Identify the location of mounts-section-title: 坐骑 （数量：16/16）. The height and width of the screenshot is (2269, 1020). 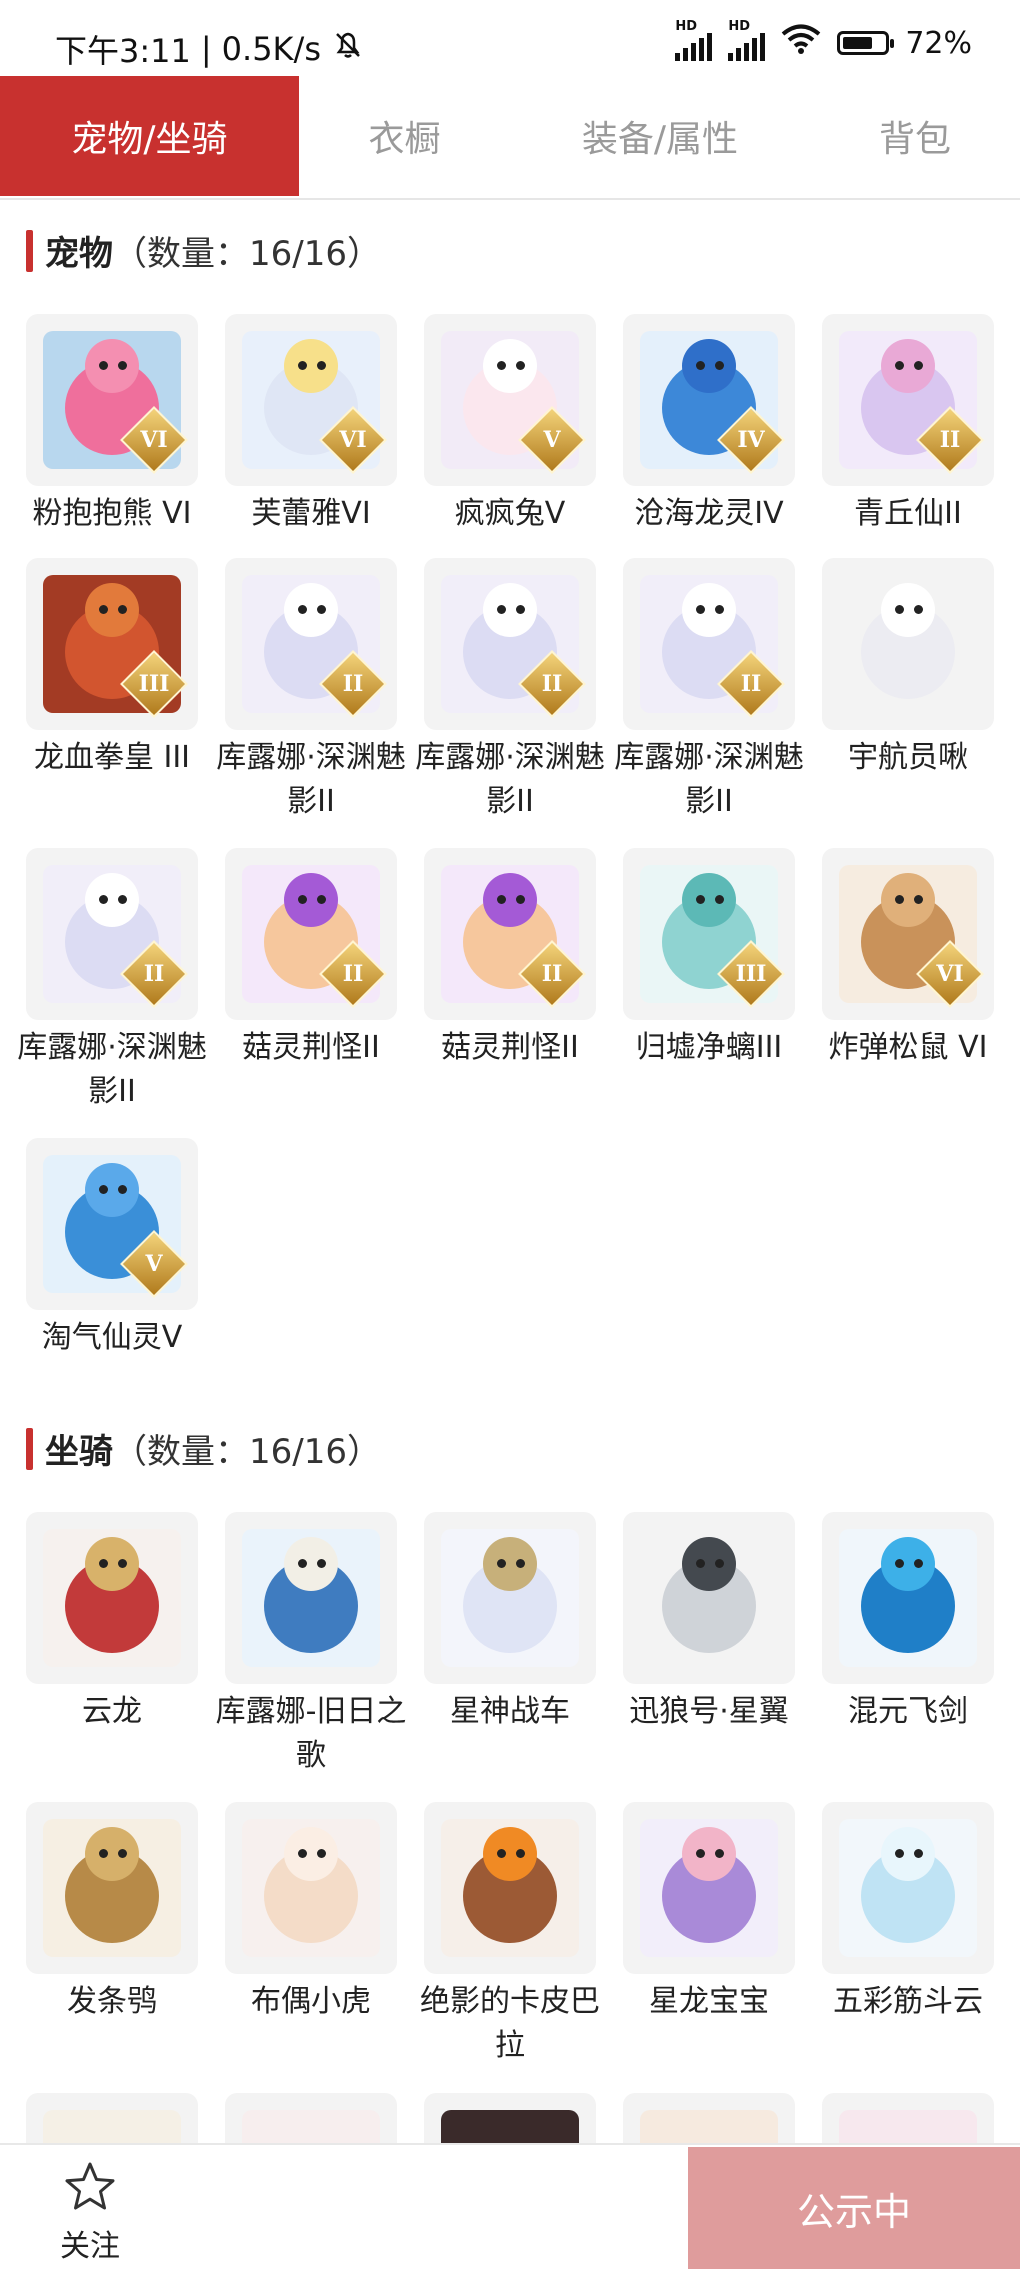
(203, 1448).